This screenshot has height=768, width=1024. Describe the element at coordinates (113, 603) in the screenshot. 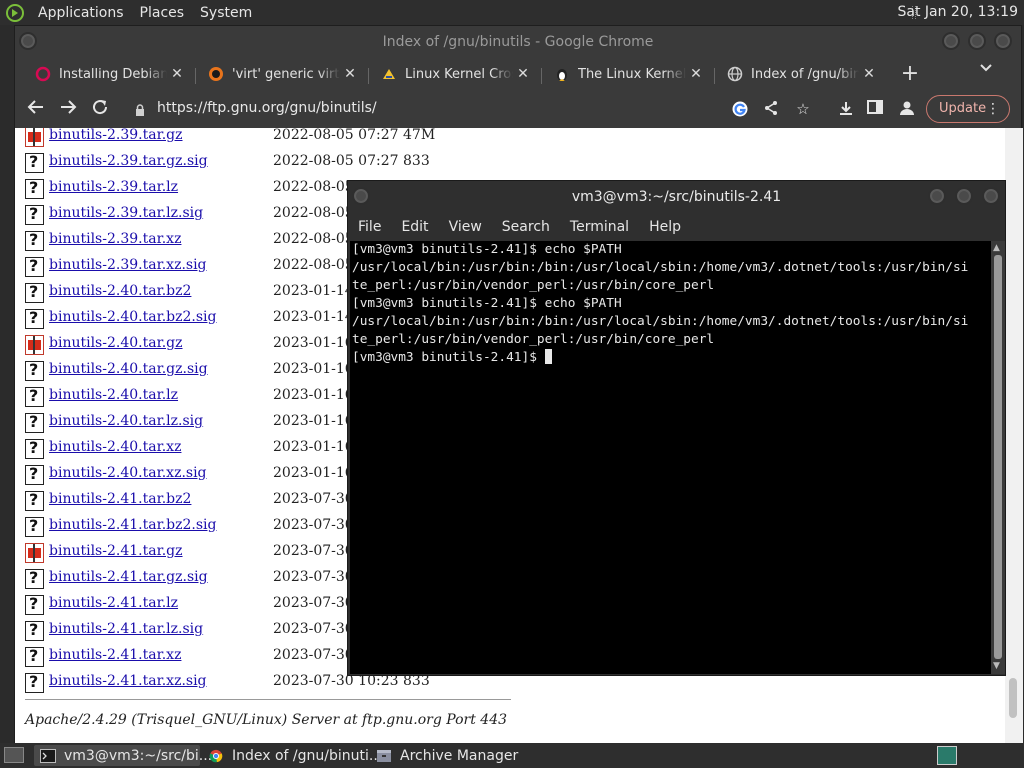

I see `file-link: binutils-2.41.tar.lz` at that location.